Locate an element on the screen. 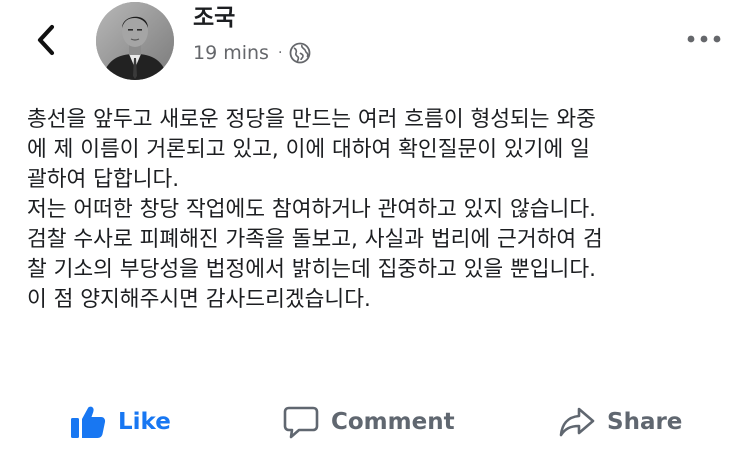  post-line: 에 제 이름이 거론되고 있고, 이에 대하여 확인질문이 있기에 일 is located at coordinates (308, 149).